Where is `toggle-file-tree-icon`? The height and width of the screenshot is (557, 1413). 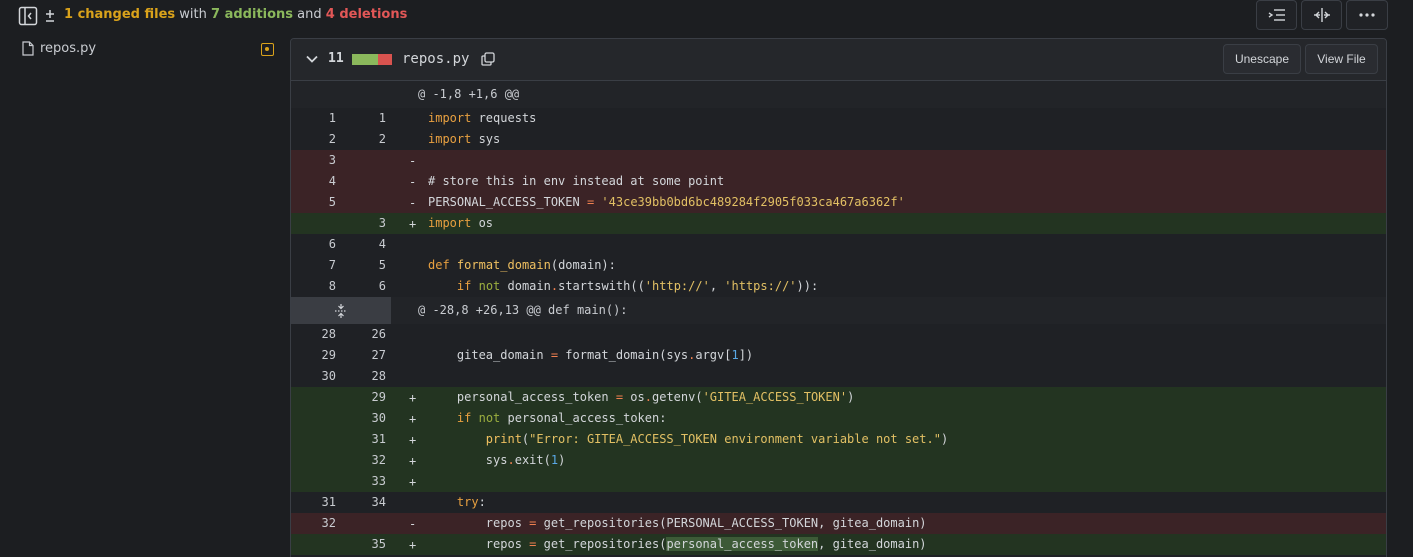
toggle-file-tree-icon is located at coordinates (28, 16).